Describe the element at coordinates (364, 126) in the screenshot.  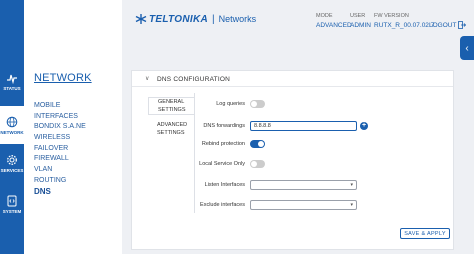
I see `add-forwarding-button: +` at that location.